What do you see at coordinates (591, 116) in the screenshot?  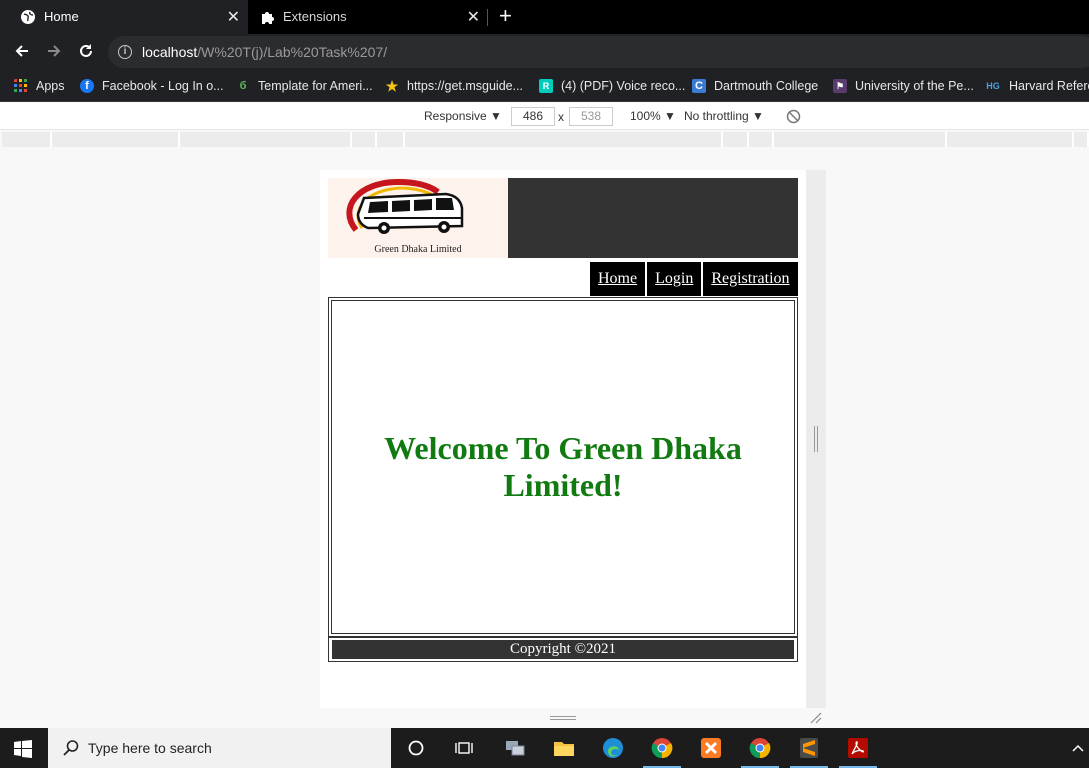 I see `height-input: 538` at bounding box center [591, 116].